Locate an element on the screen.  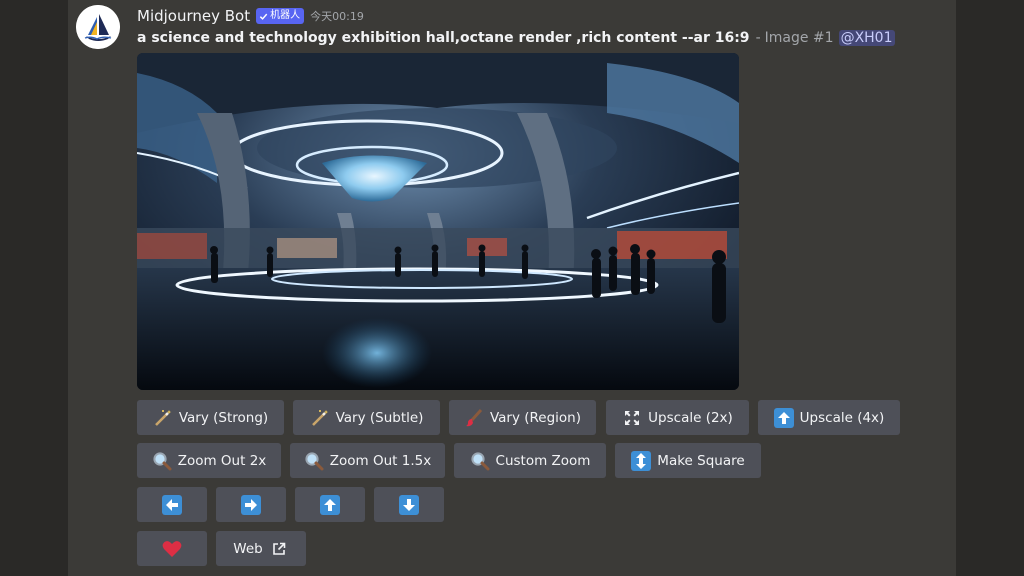
paintbrush-icon is located at coordinates (474, 418).